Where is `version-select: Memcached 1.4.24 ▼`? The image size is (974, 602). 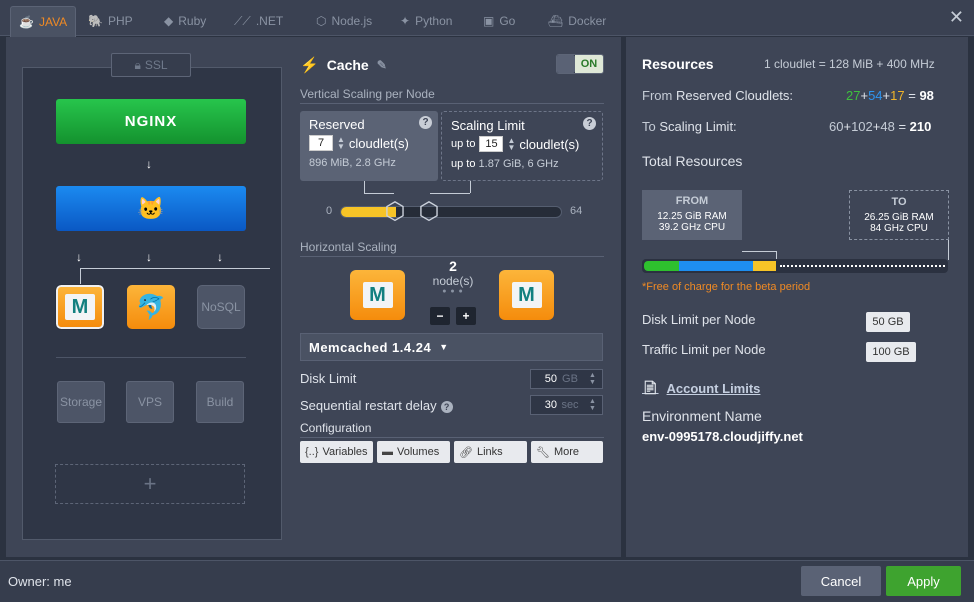
version-select: Memcached 1.4.24 ▼ is located at coordinates (451, 347).